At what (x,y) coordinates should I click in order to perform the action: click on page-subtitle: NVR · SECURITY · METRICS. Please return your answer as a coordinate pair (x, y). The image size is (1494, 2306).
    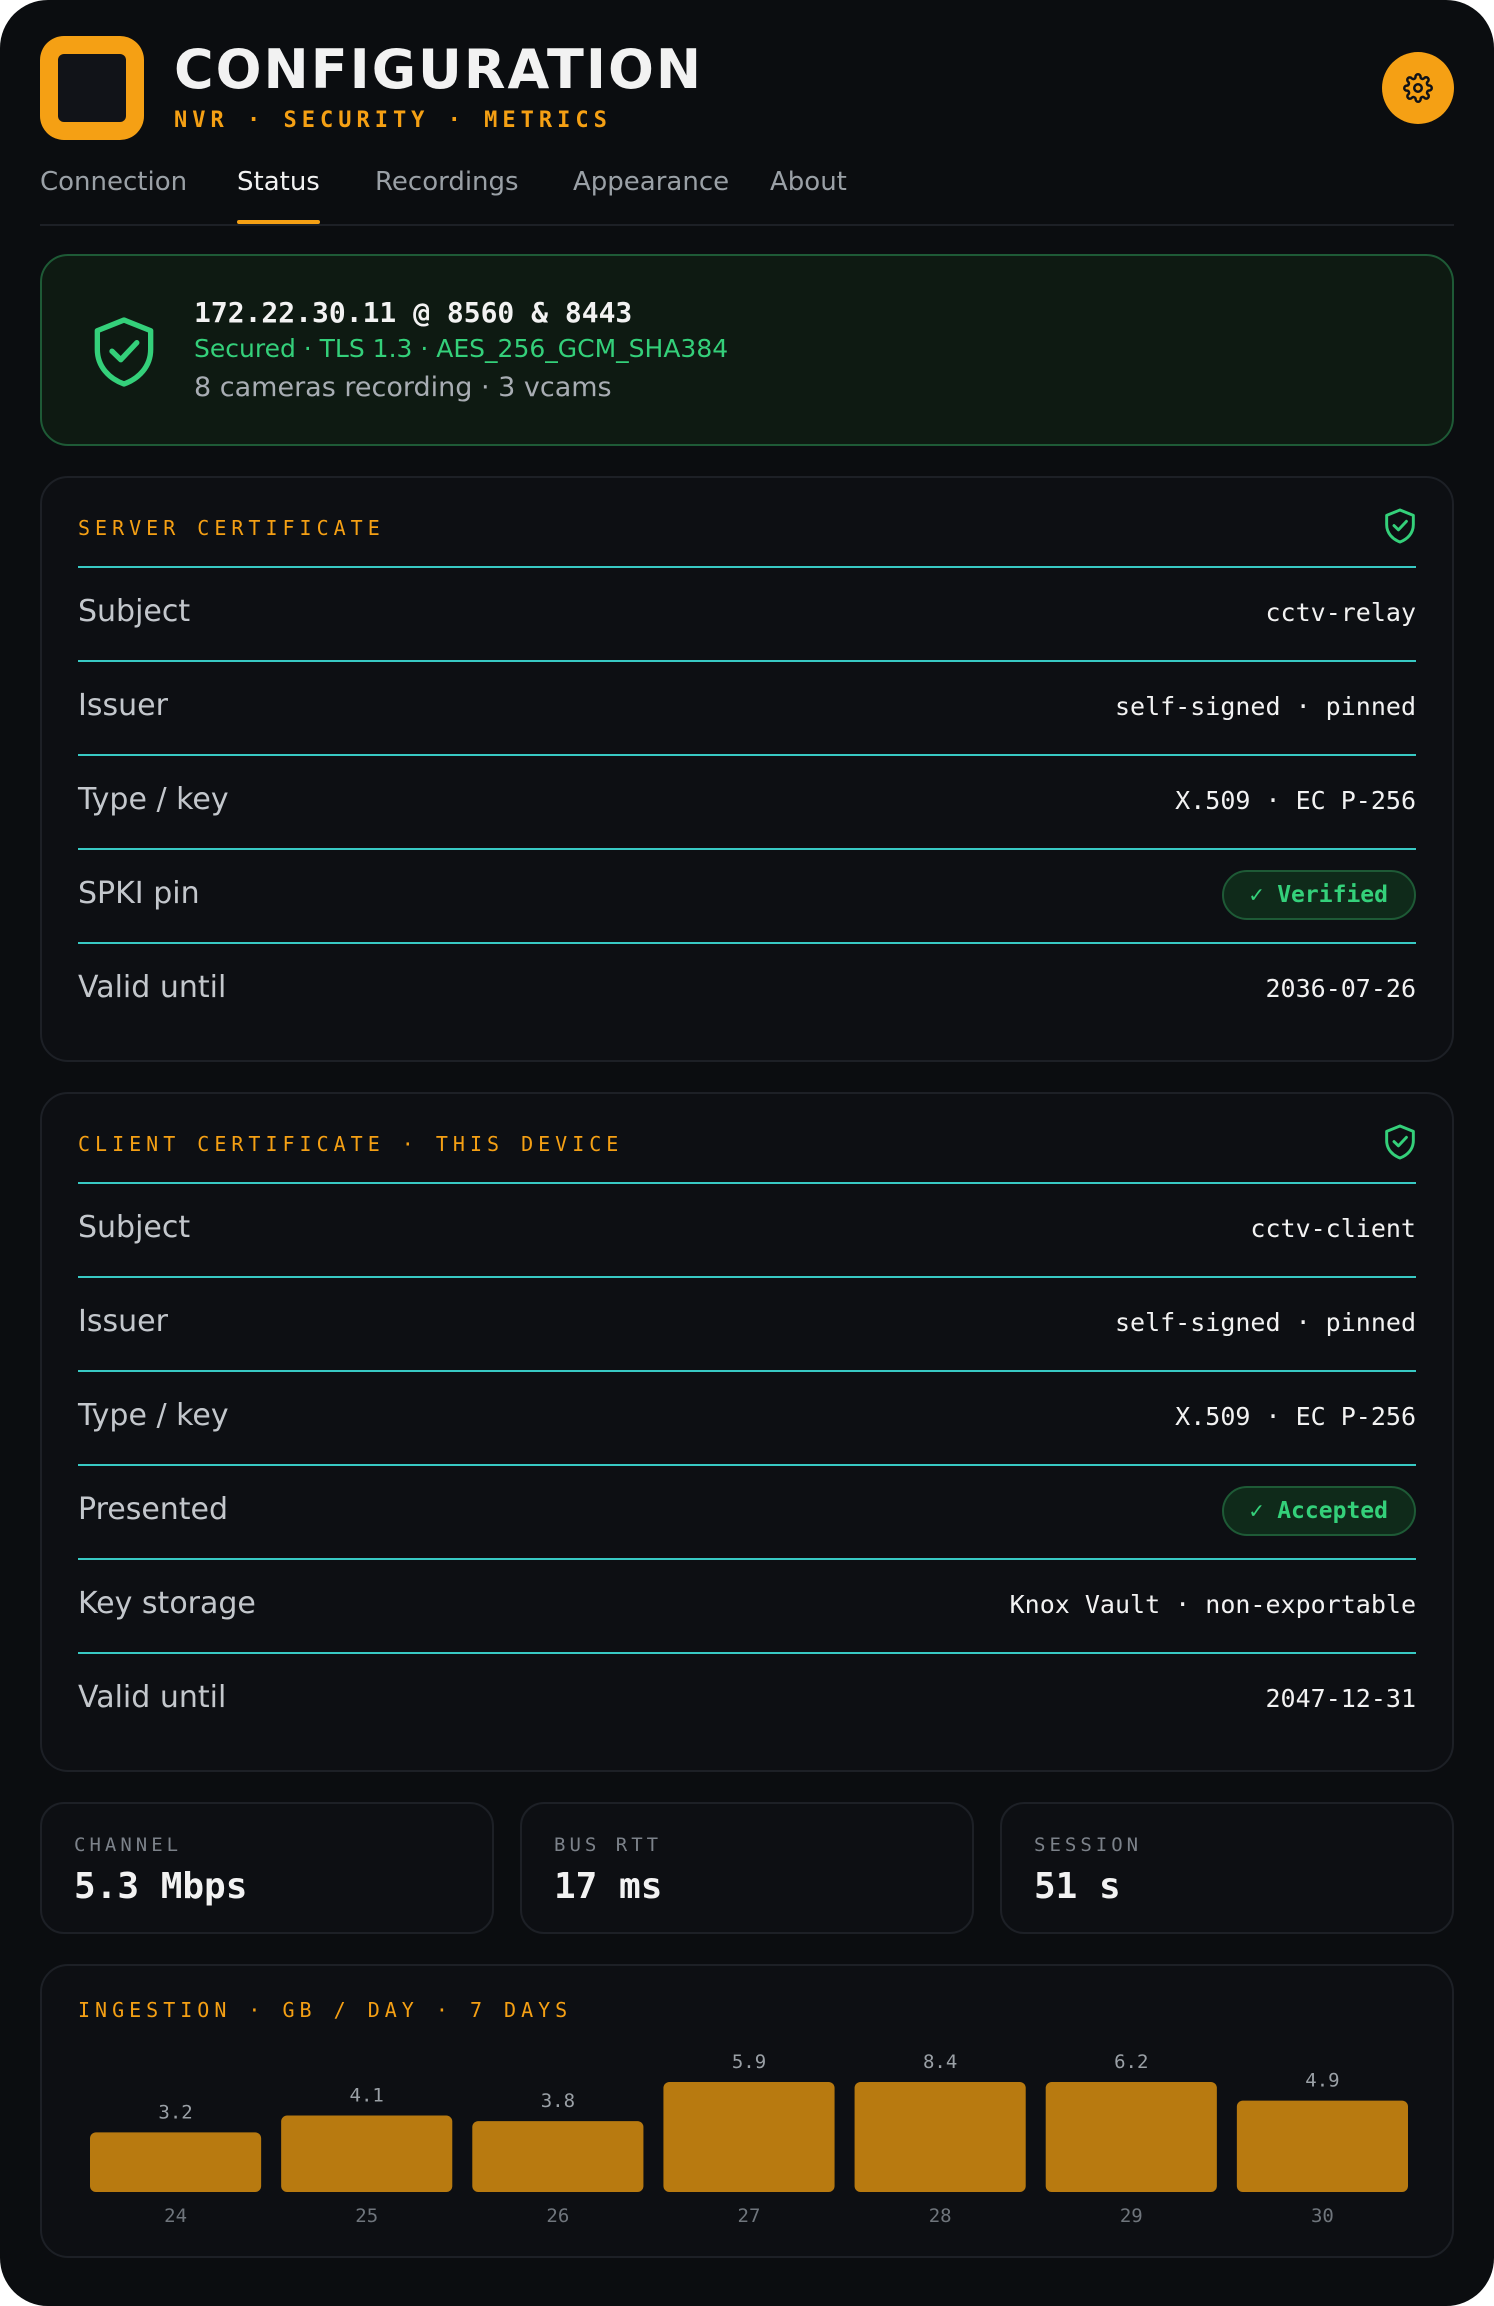
    Looking at the image, I should click on (393, 120).